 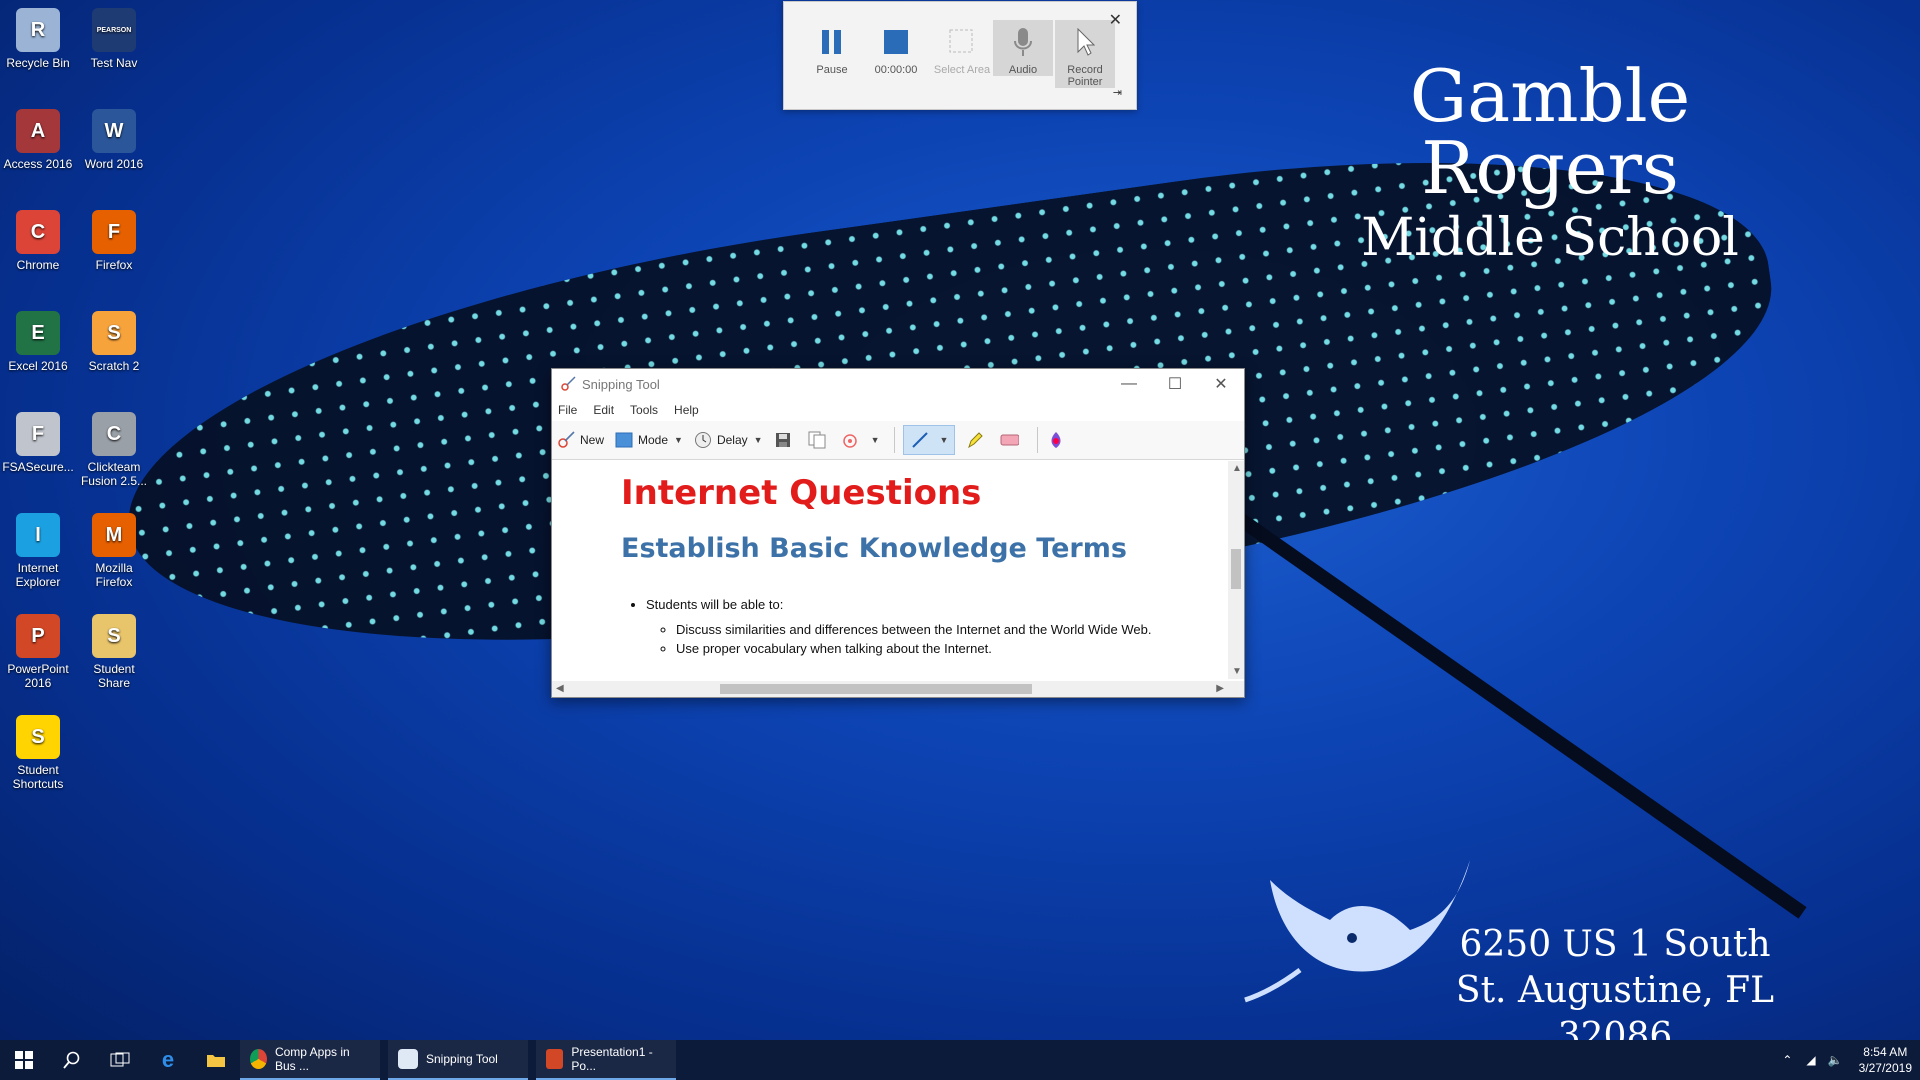 What do you see at coordinates (1038, 440) in the screenshot?
I see `toolbar-separator` at bounding box center [1038, 440].